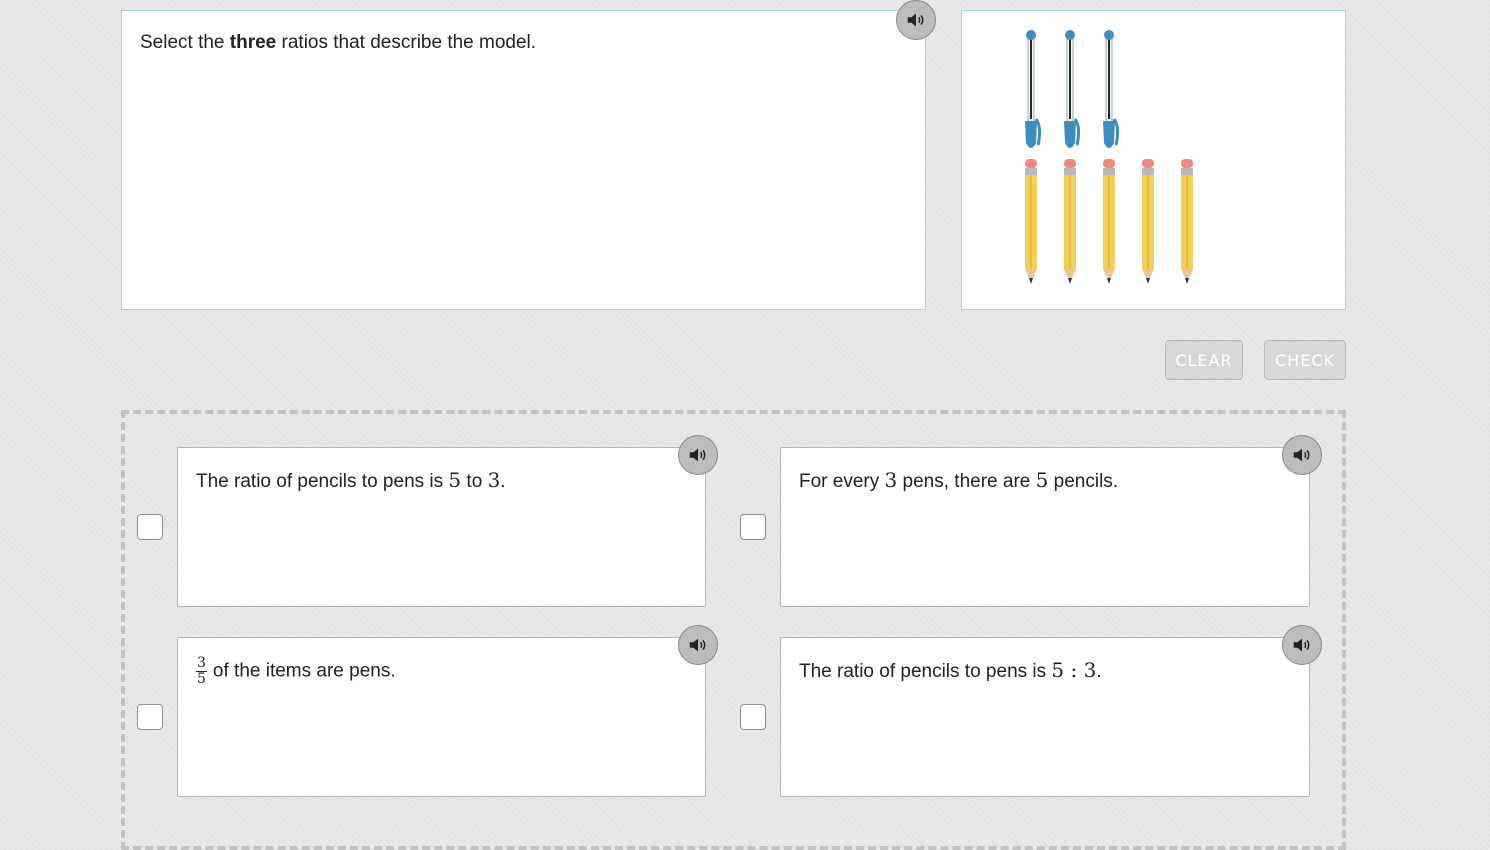 The image size is (1490, 850). What do you see at coordinates (1204, 360) in the screenshot?
I see `clear-button: CLEAR` at bounding box center [1204, 360].